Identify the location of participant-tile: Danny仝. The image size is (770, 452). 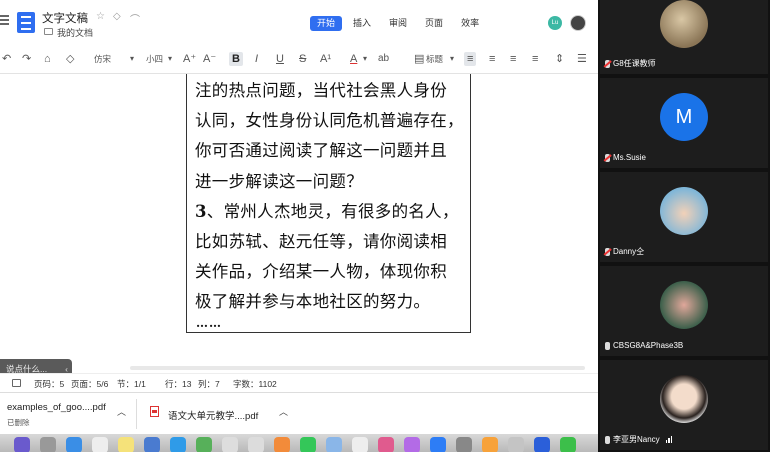
(684, 217).